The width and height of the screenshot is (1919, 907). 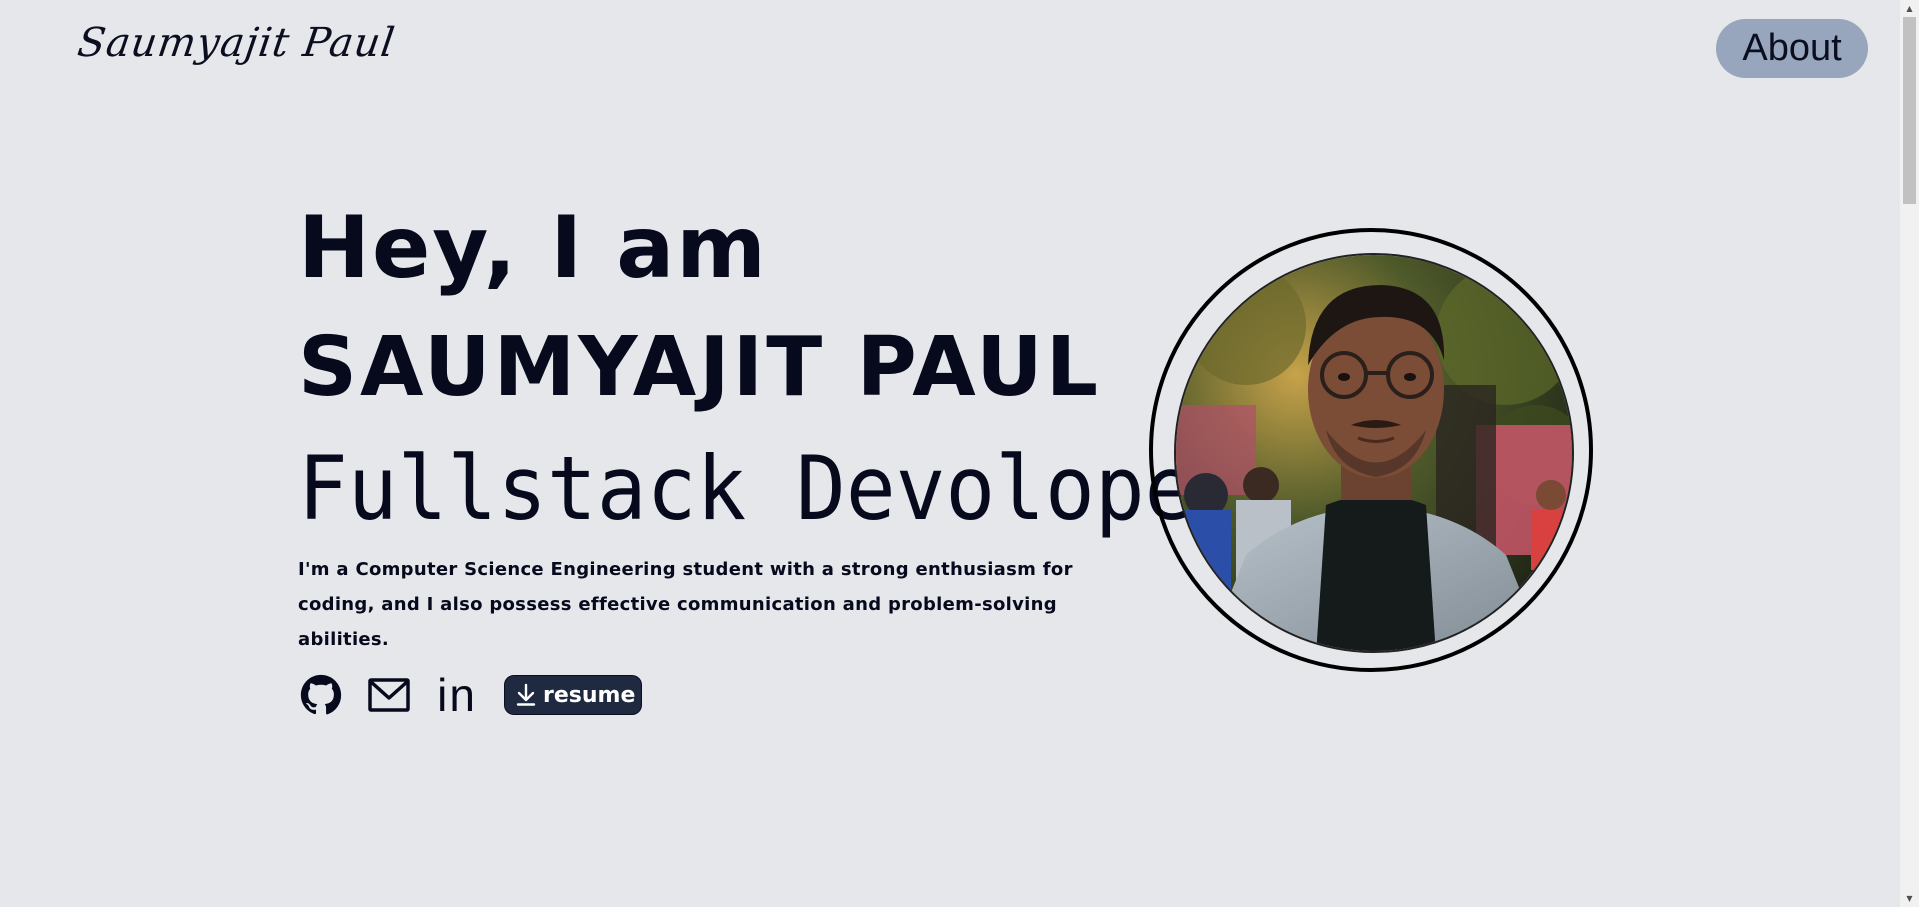 What do you see at coordinates (533, 248) in the screenshot?
I see `hero-greeting: Hey, I am` at bounding box center [533, 248].